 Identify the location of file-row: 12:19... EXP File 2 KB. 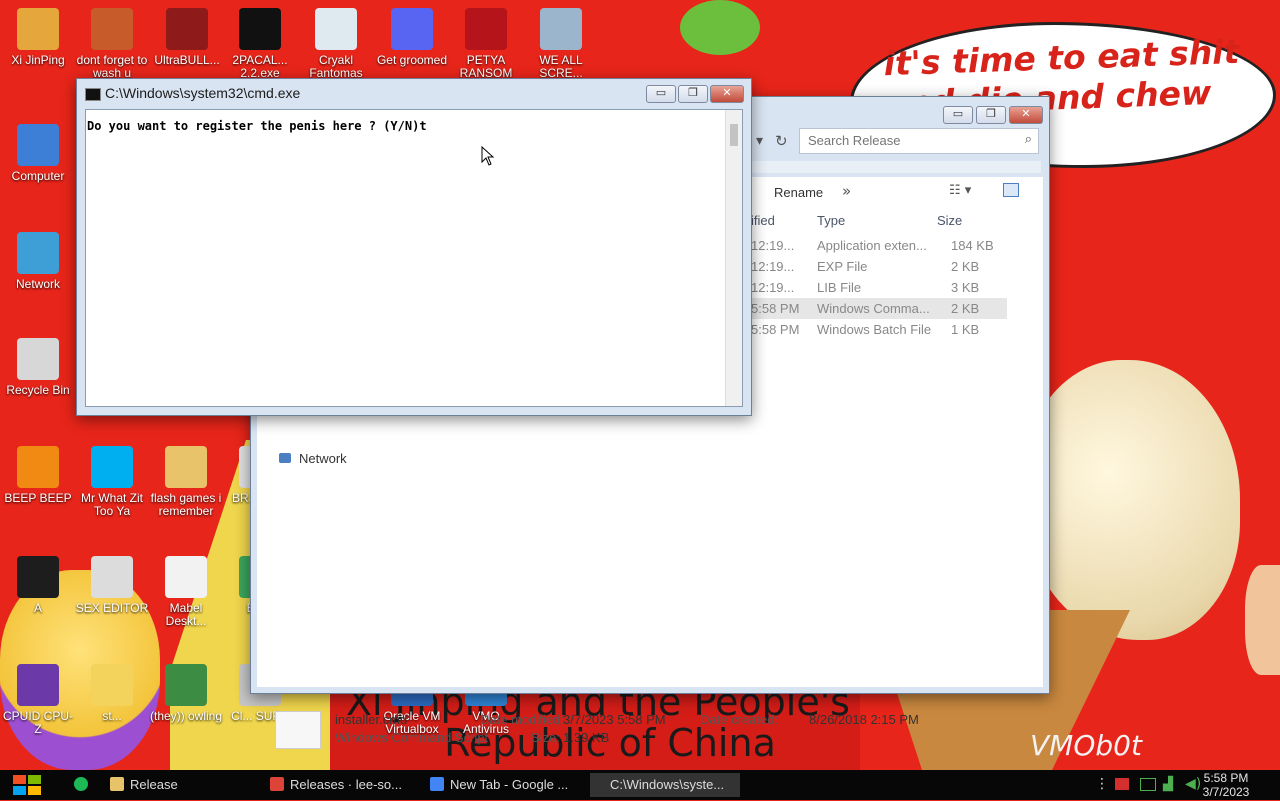
(879, 266).